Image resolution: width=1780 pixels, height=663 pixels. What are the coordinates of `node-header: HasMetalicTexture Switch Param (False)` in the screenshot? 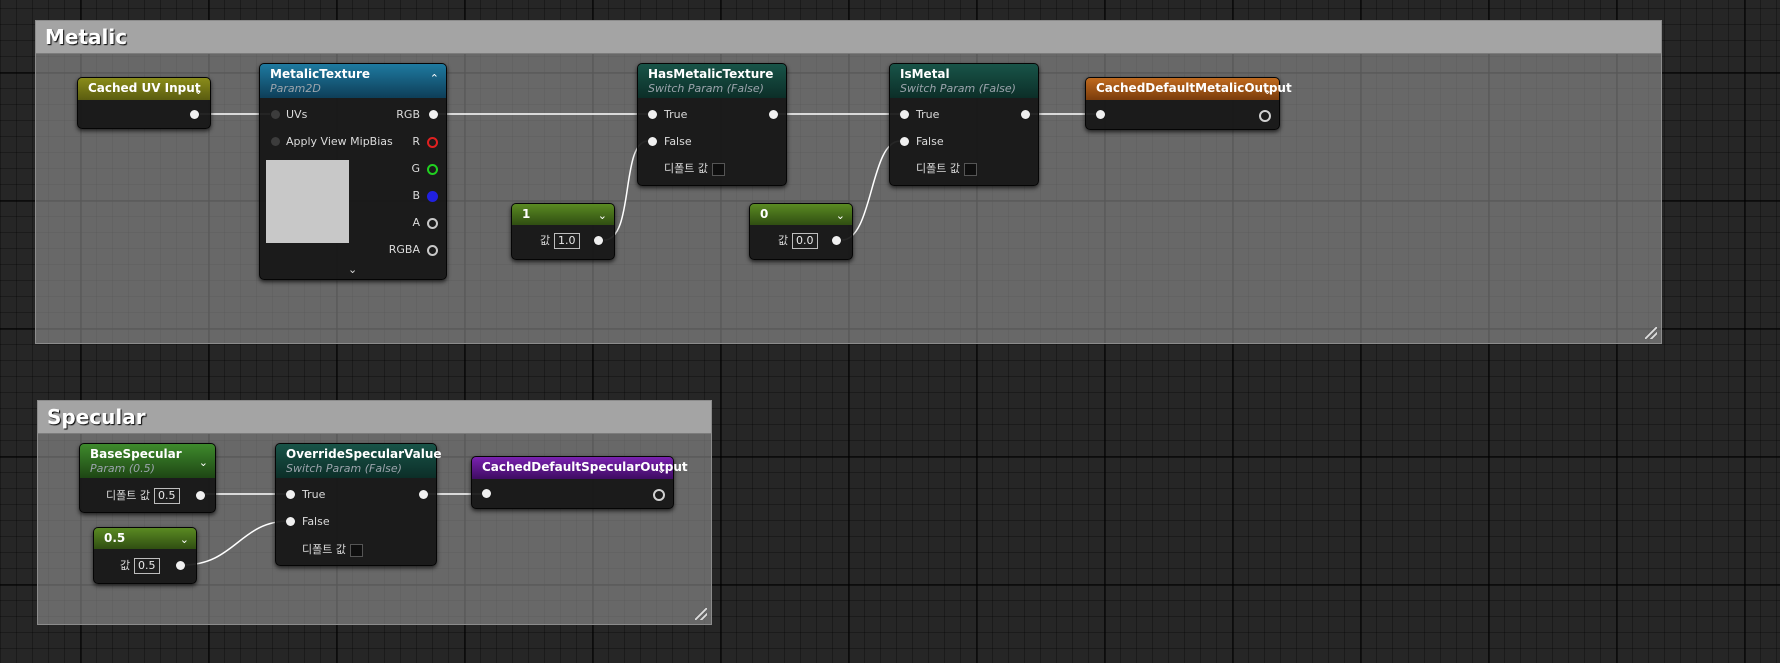 It's located at (712, 81).